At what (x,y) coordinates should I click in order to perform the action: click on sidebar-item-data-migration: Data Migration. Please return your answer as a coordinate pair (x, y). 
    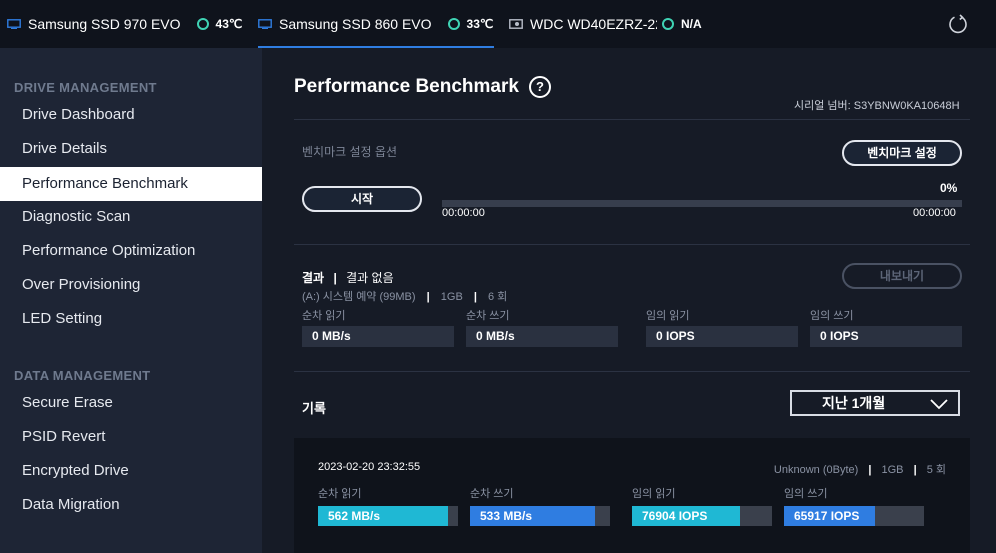
    Looking at the image, I should click on (131, 505).